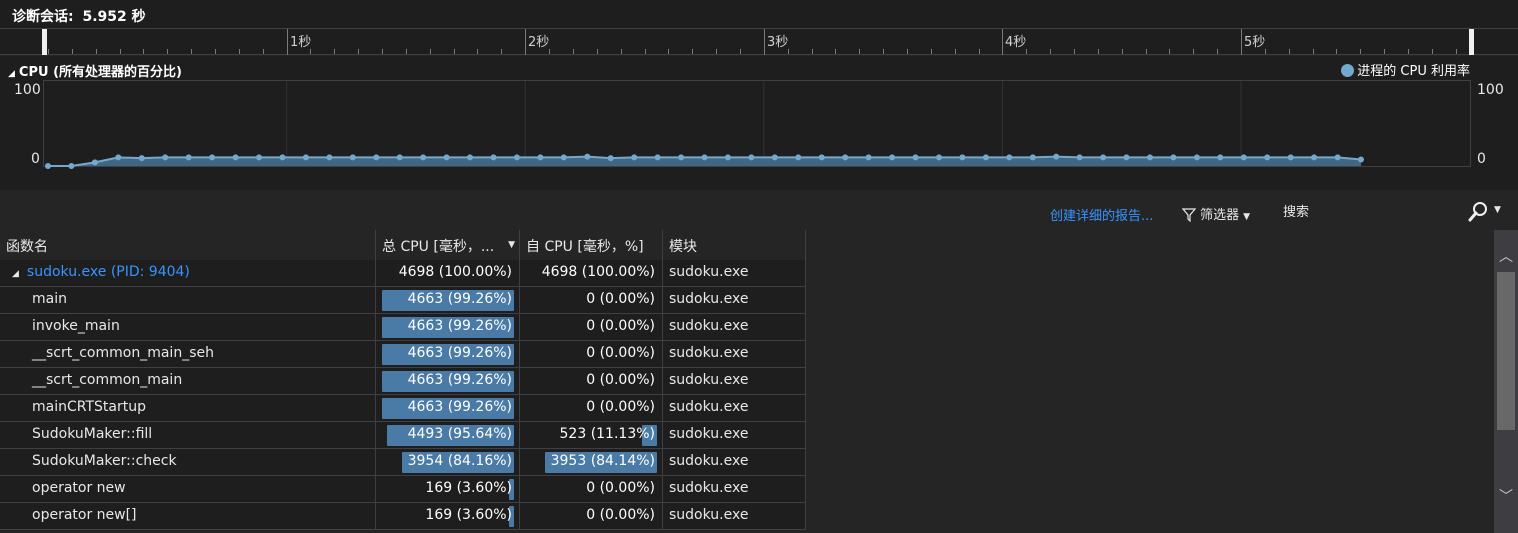  Describe the element at coordinates (15, 274) in the screenshot. I see `expand-collapse-icon: ◢` at that location.